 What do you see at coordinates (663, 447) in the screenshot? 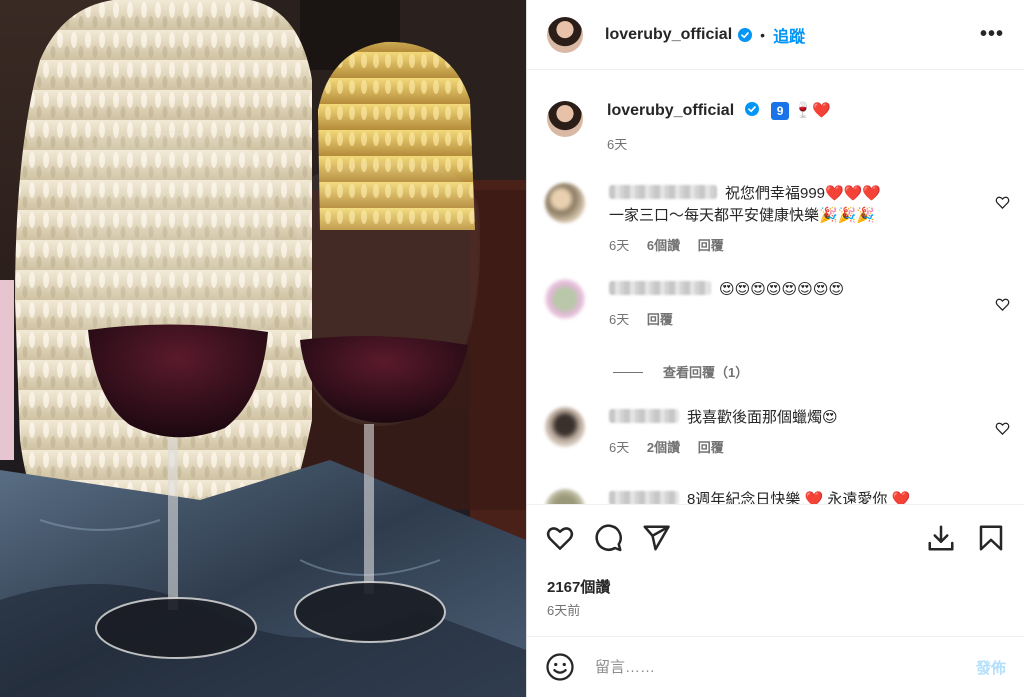
I see `comment-likes: 2個讚` at bounding box center [663, 447].